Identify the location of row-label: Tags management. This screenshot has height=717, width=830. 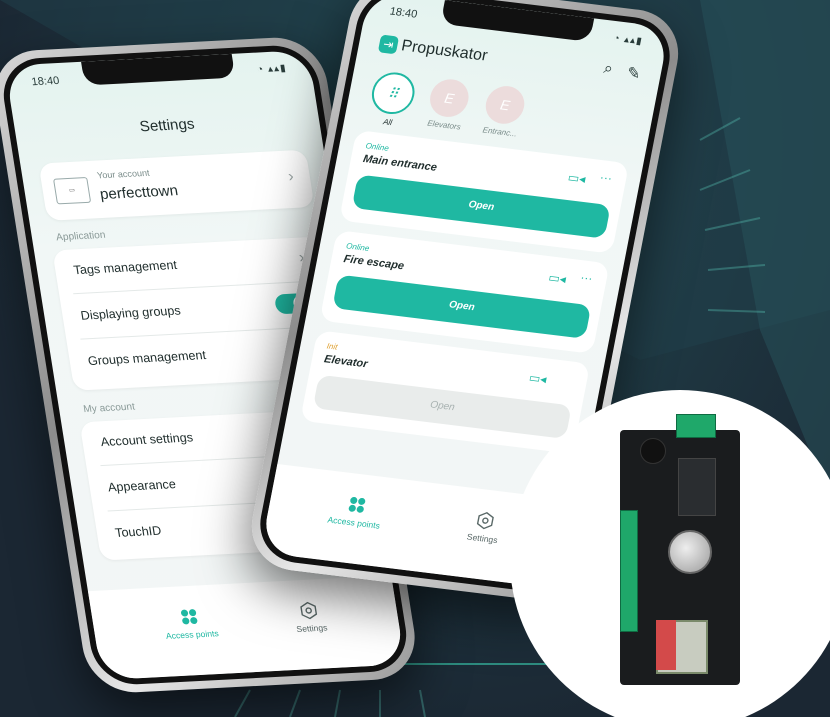
(125, 267).